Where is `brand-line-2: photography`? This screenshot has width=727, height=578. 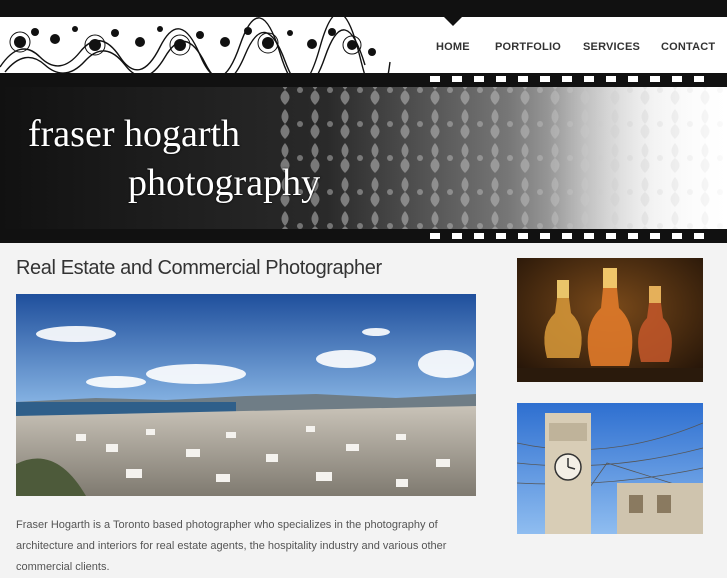 brand-line-2: photography is located at coordinates (224, 183).